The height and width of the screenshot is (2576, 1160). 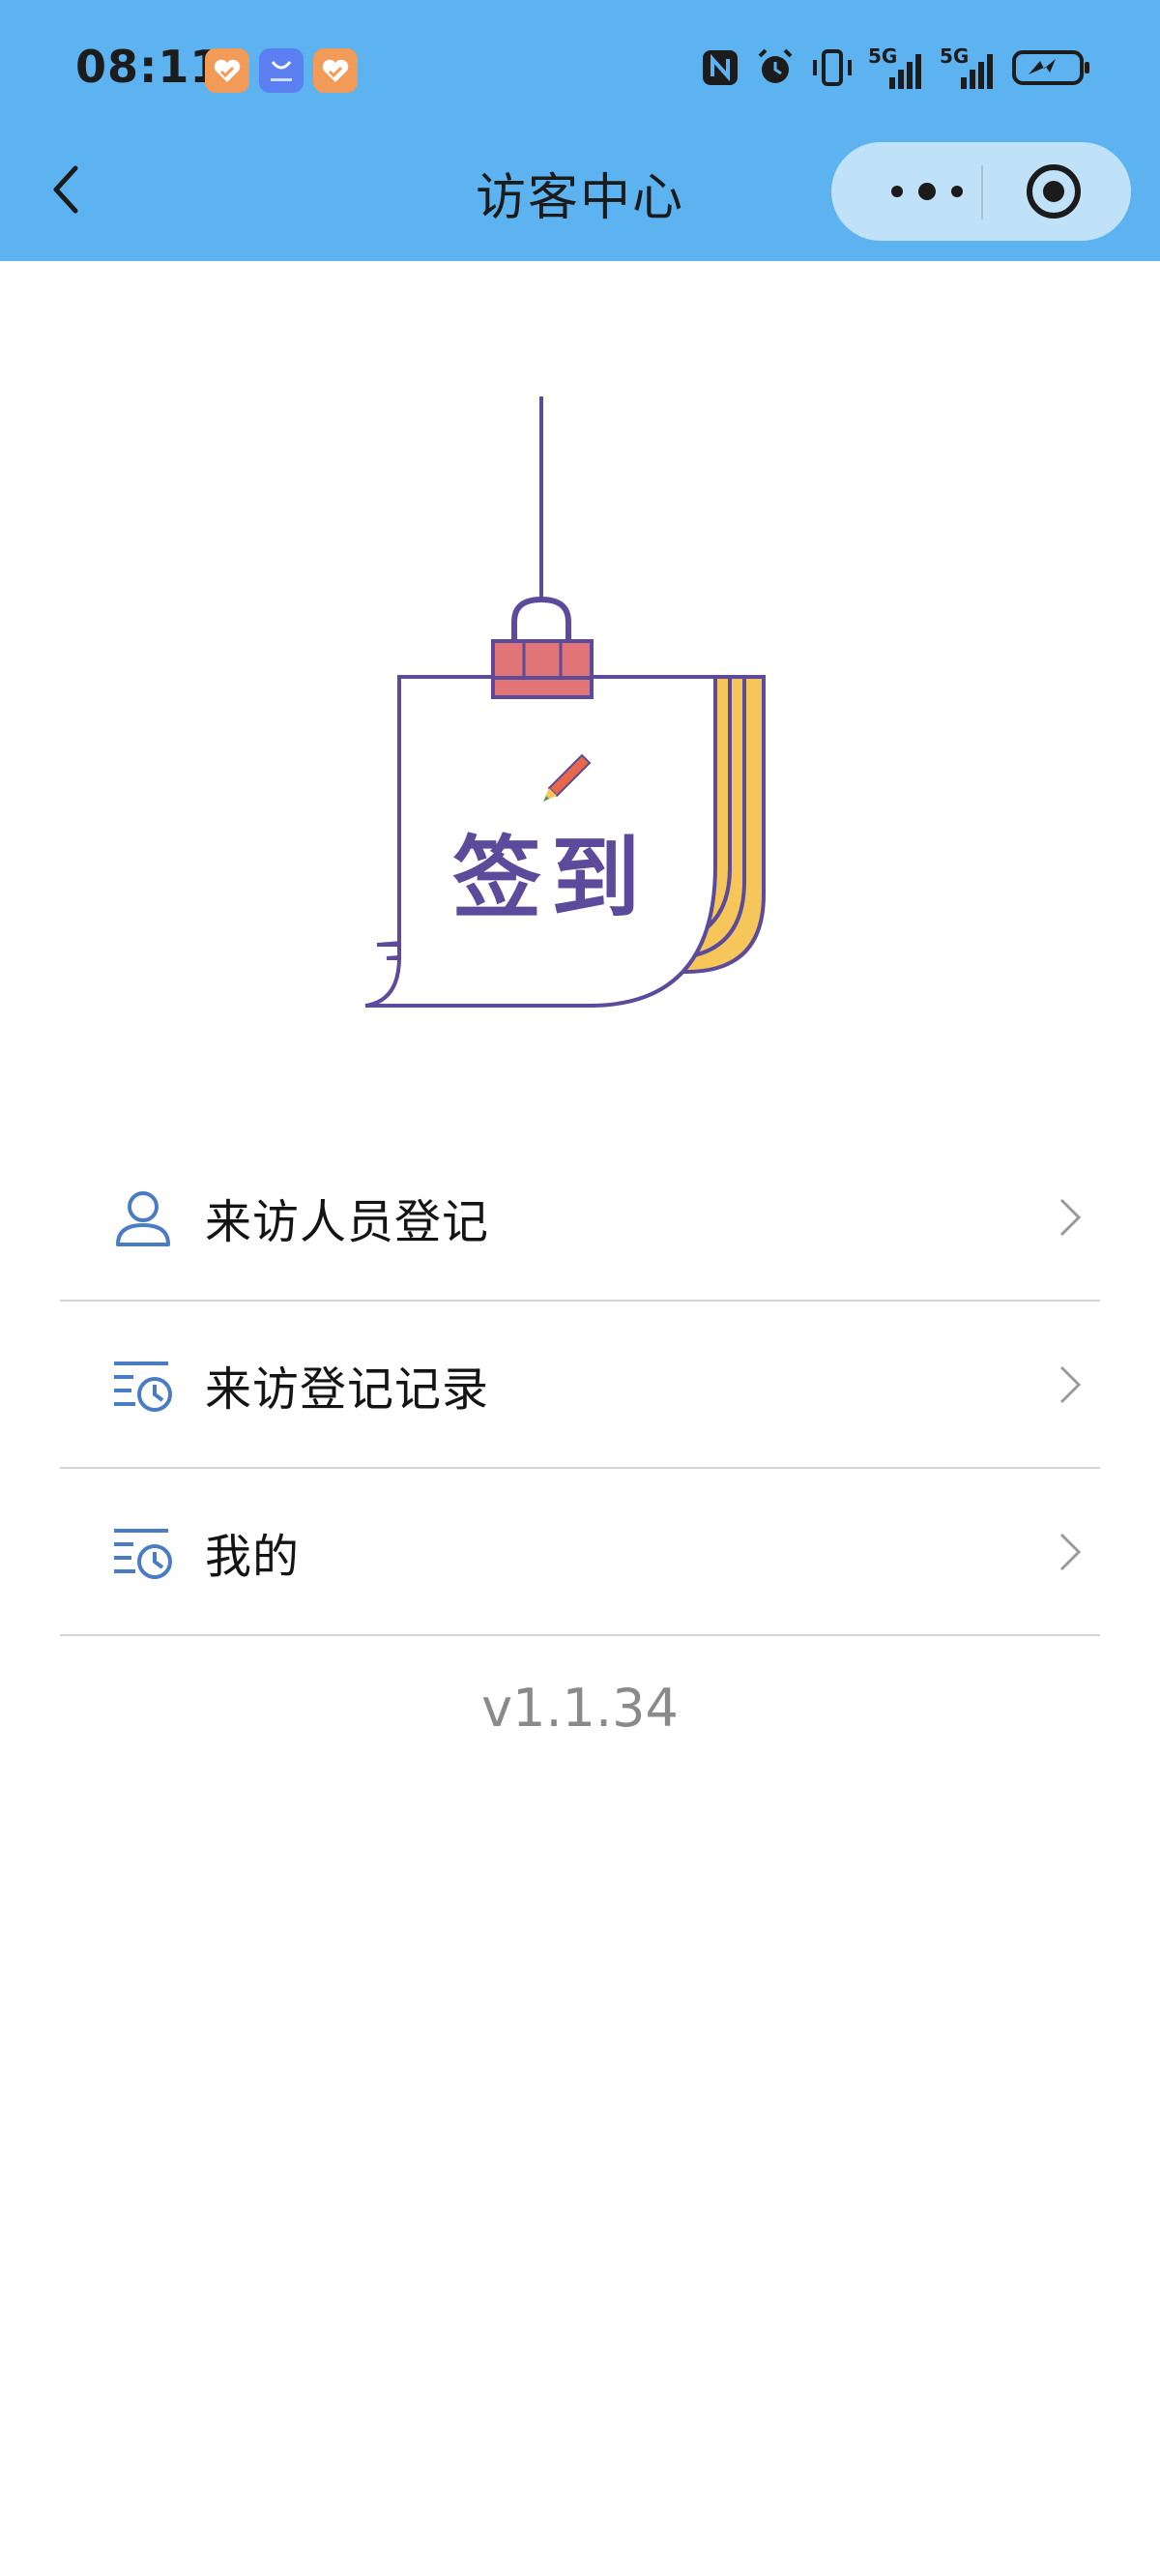 I want to click on menu-item-label: 我的, so click(x=253, y=1556).